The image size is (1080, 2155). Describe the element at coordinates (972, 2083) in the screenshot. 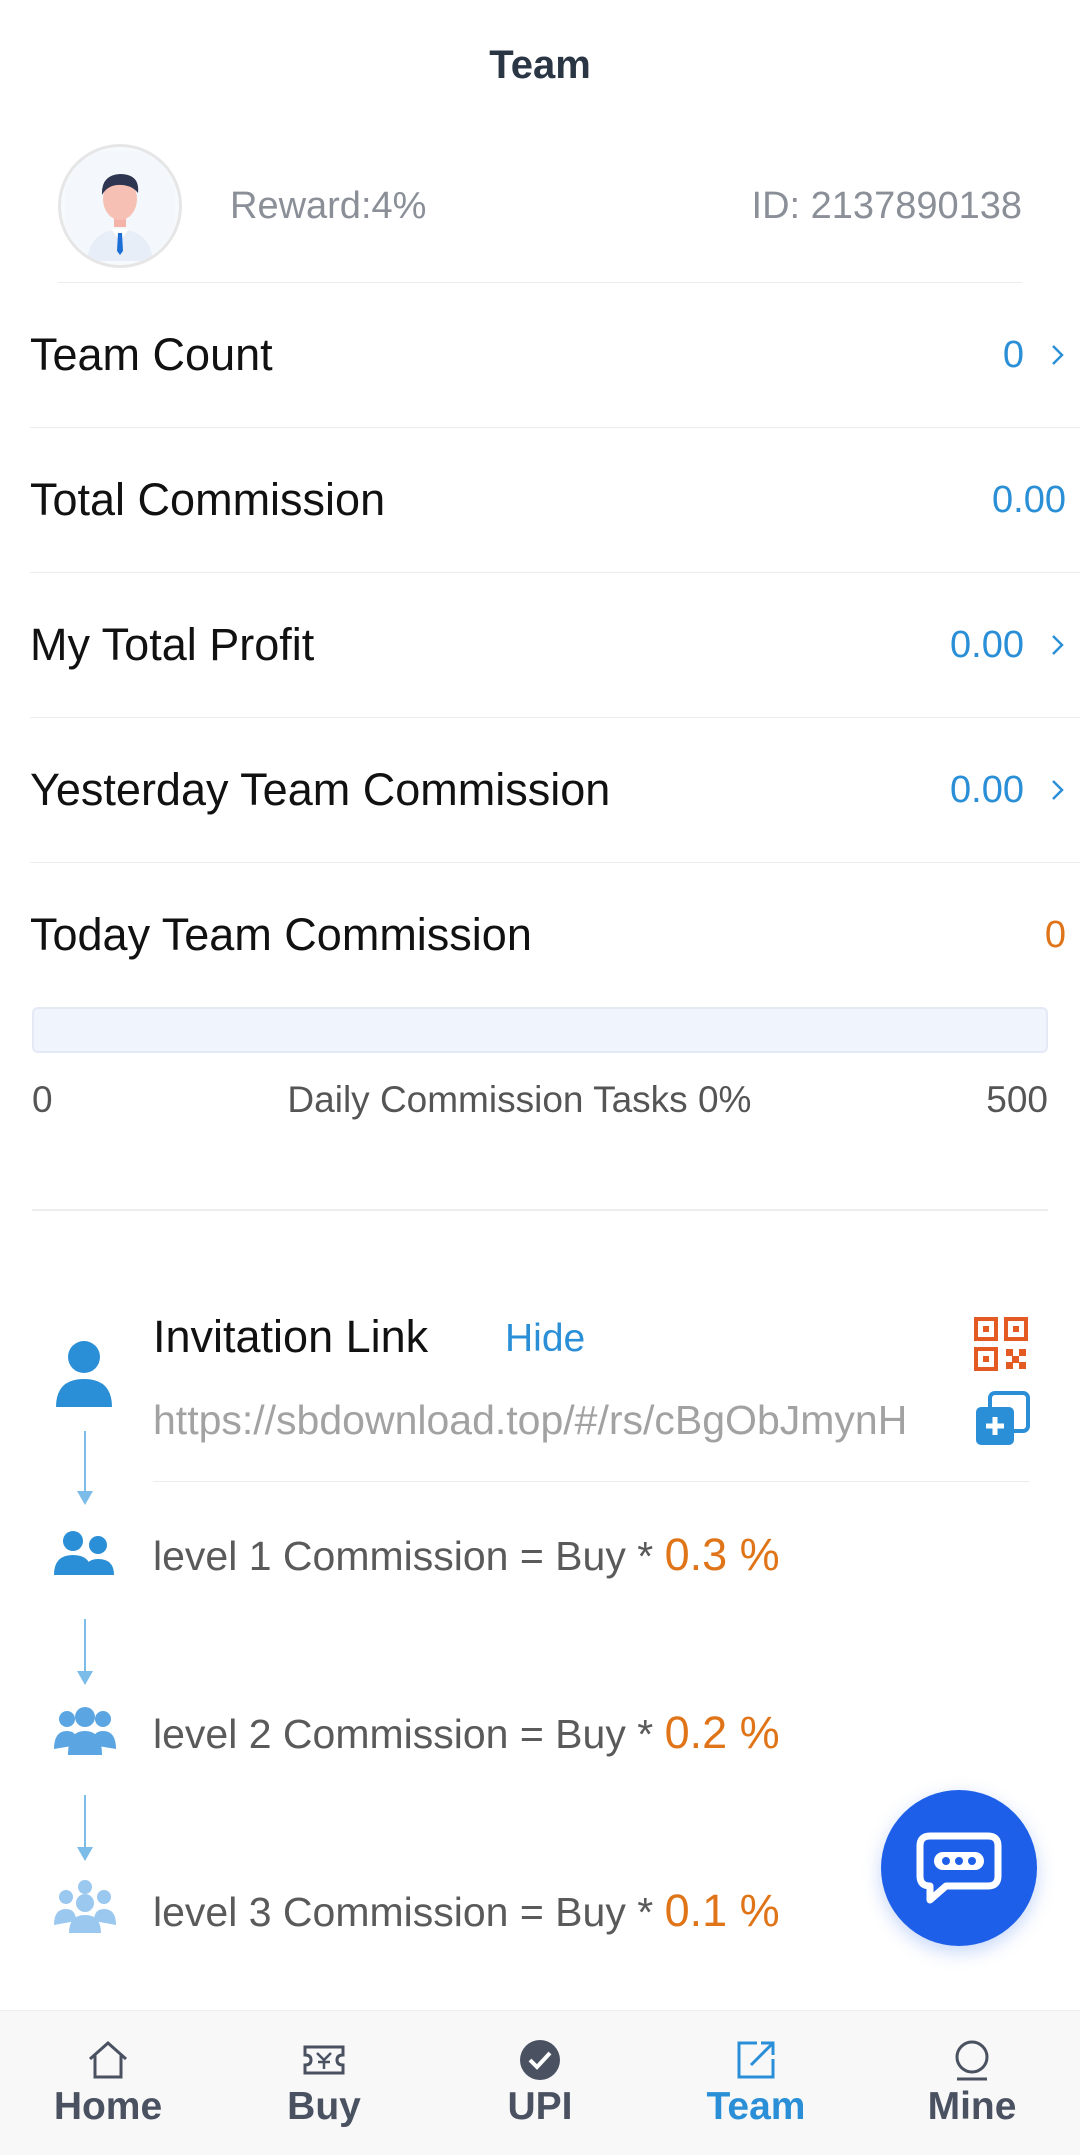

I see `tab-mine: Mine` at that location.